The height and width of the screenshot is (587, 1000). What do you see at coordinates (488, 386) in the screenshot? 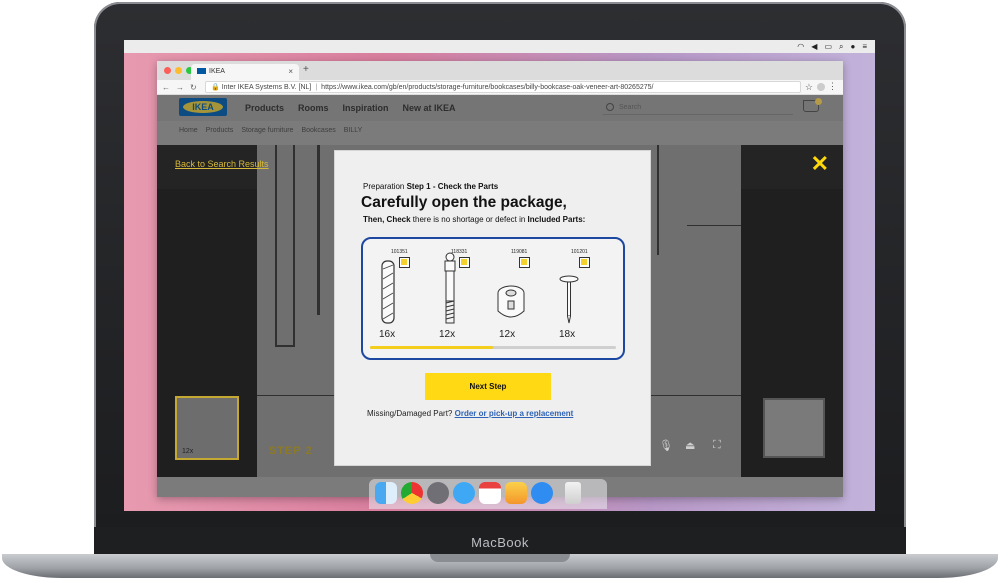
I see `next-step-button: Next Step` at bounding box center [488, 386].